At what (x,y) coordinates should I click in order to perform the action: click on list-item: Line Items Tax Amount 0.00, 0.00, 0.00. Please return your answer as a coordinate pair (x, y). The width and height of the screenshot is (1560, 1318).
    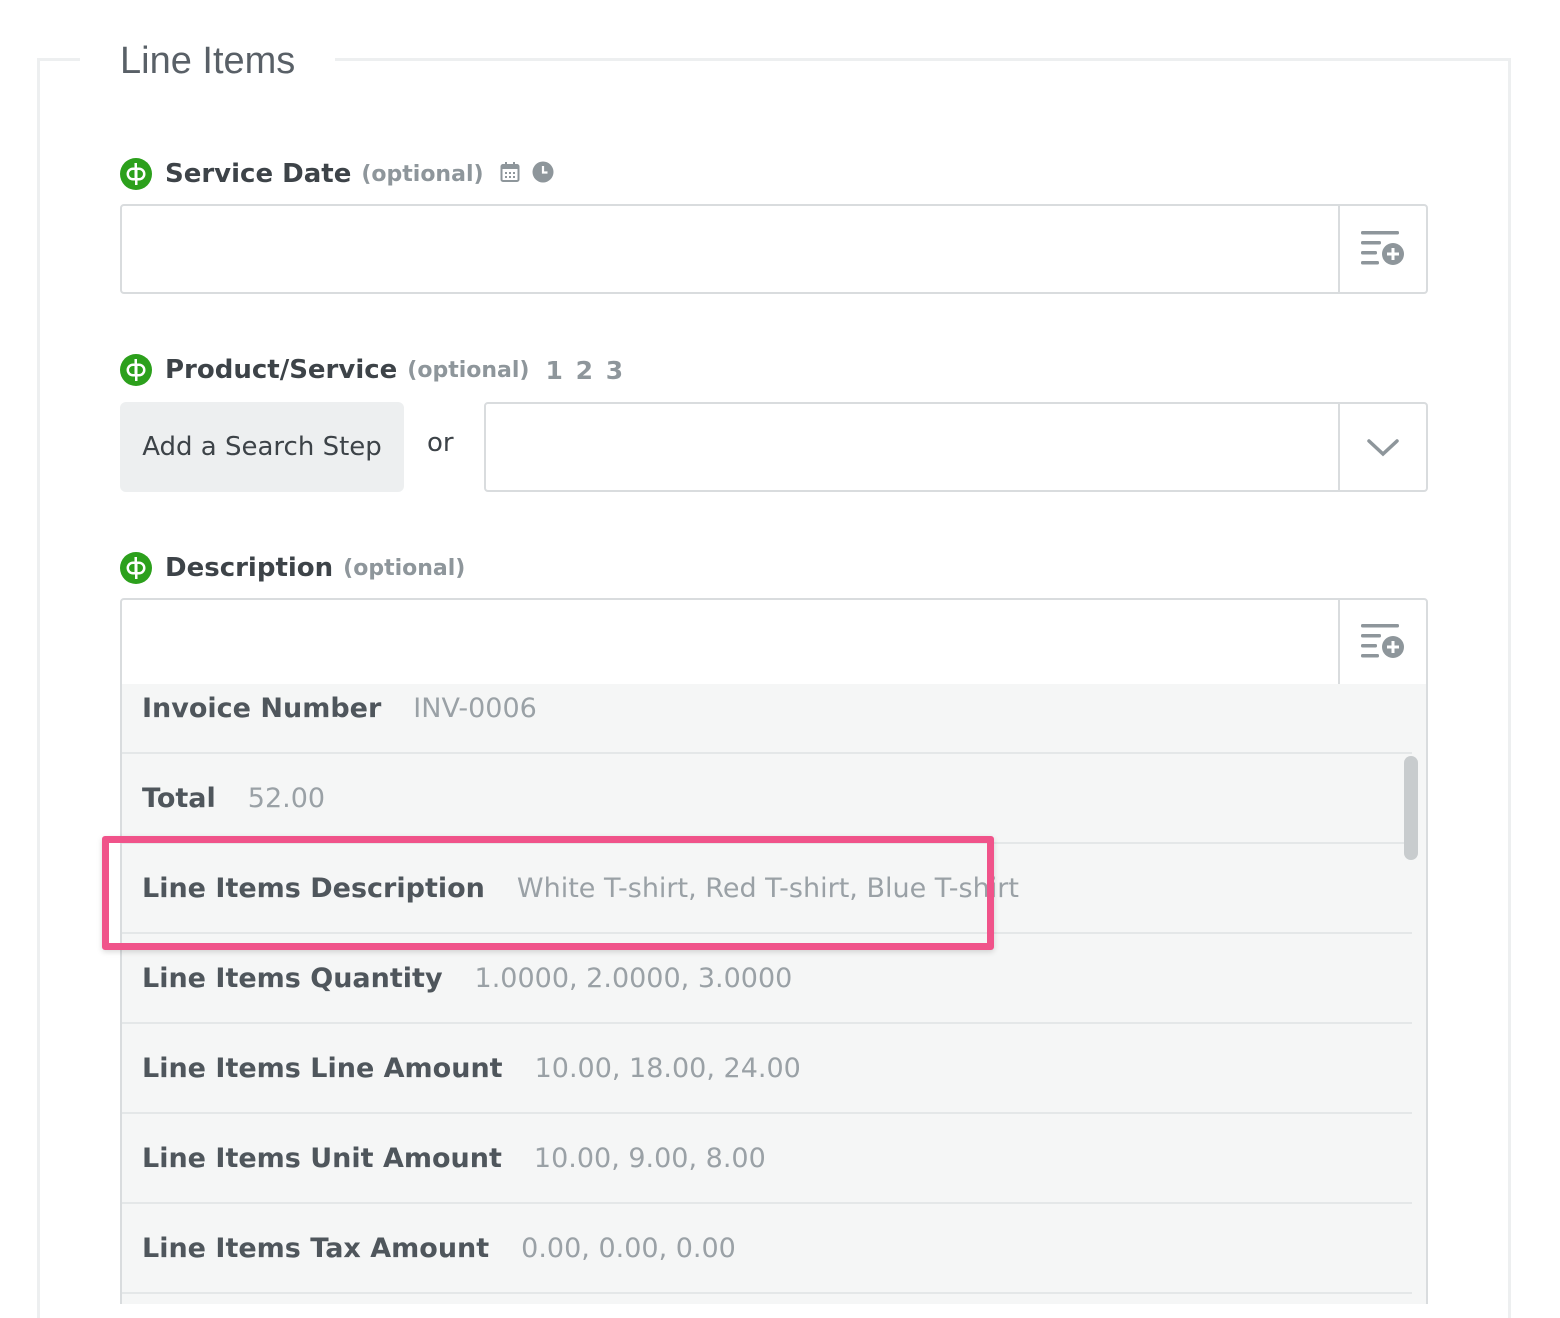
    Looking at the image, I should click on (767, 1249).